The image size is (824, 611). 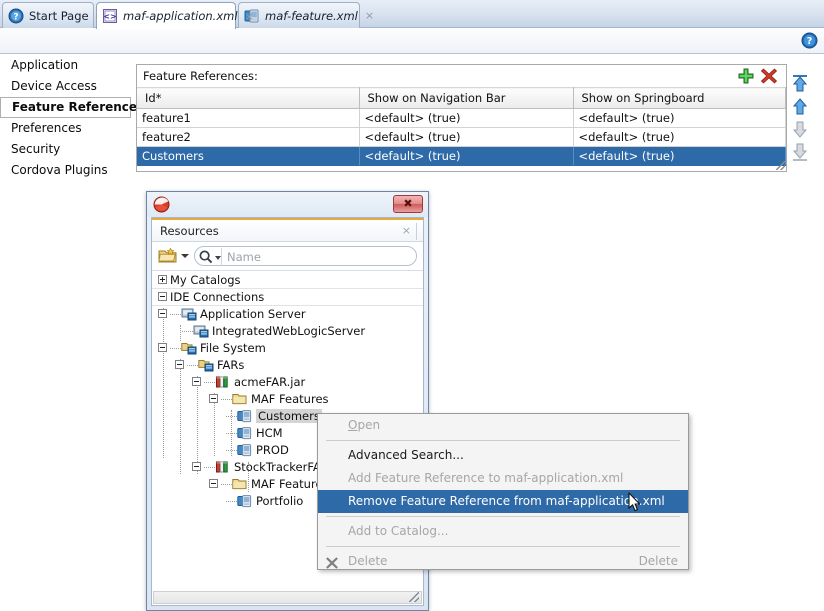 I want to click on tree-group-label: IDE Connections, so click(x=217, y=297).